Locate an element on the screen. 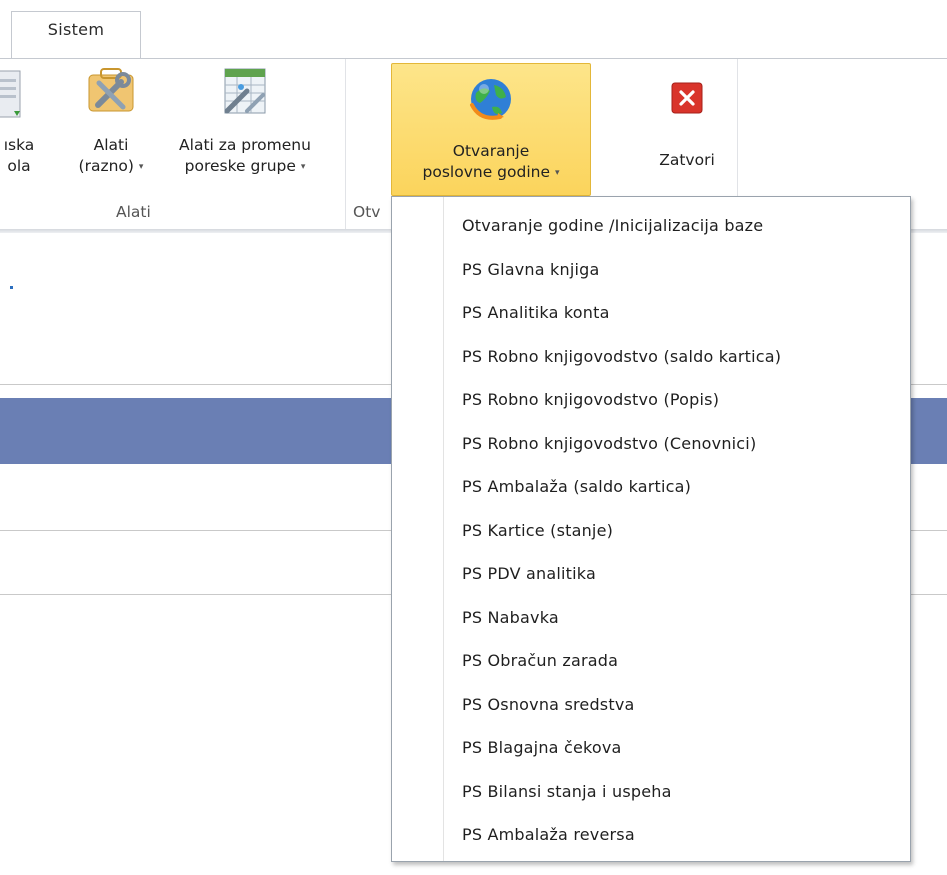  otvaranje-label-2-text: poslovne godine is located at coordinates (486, 172).